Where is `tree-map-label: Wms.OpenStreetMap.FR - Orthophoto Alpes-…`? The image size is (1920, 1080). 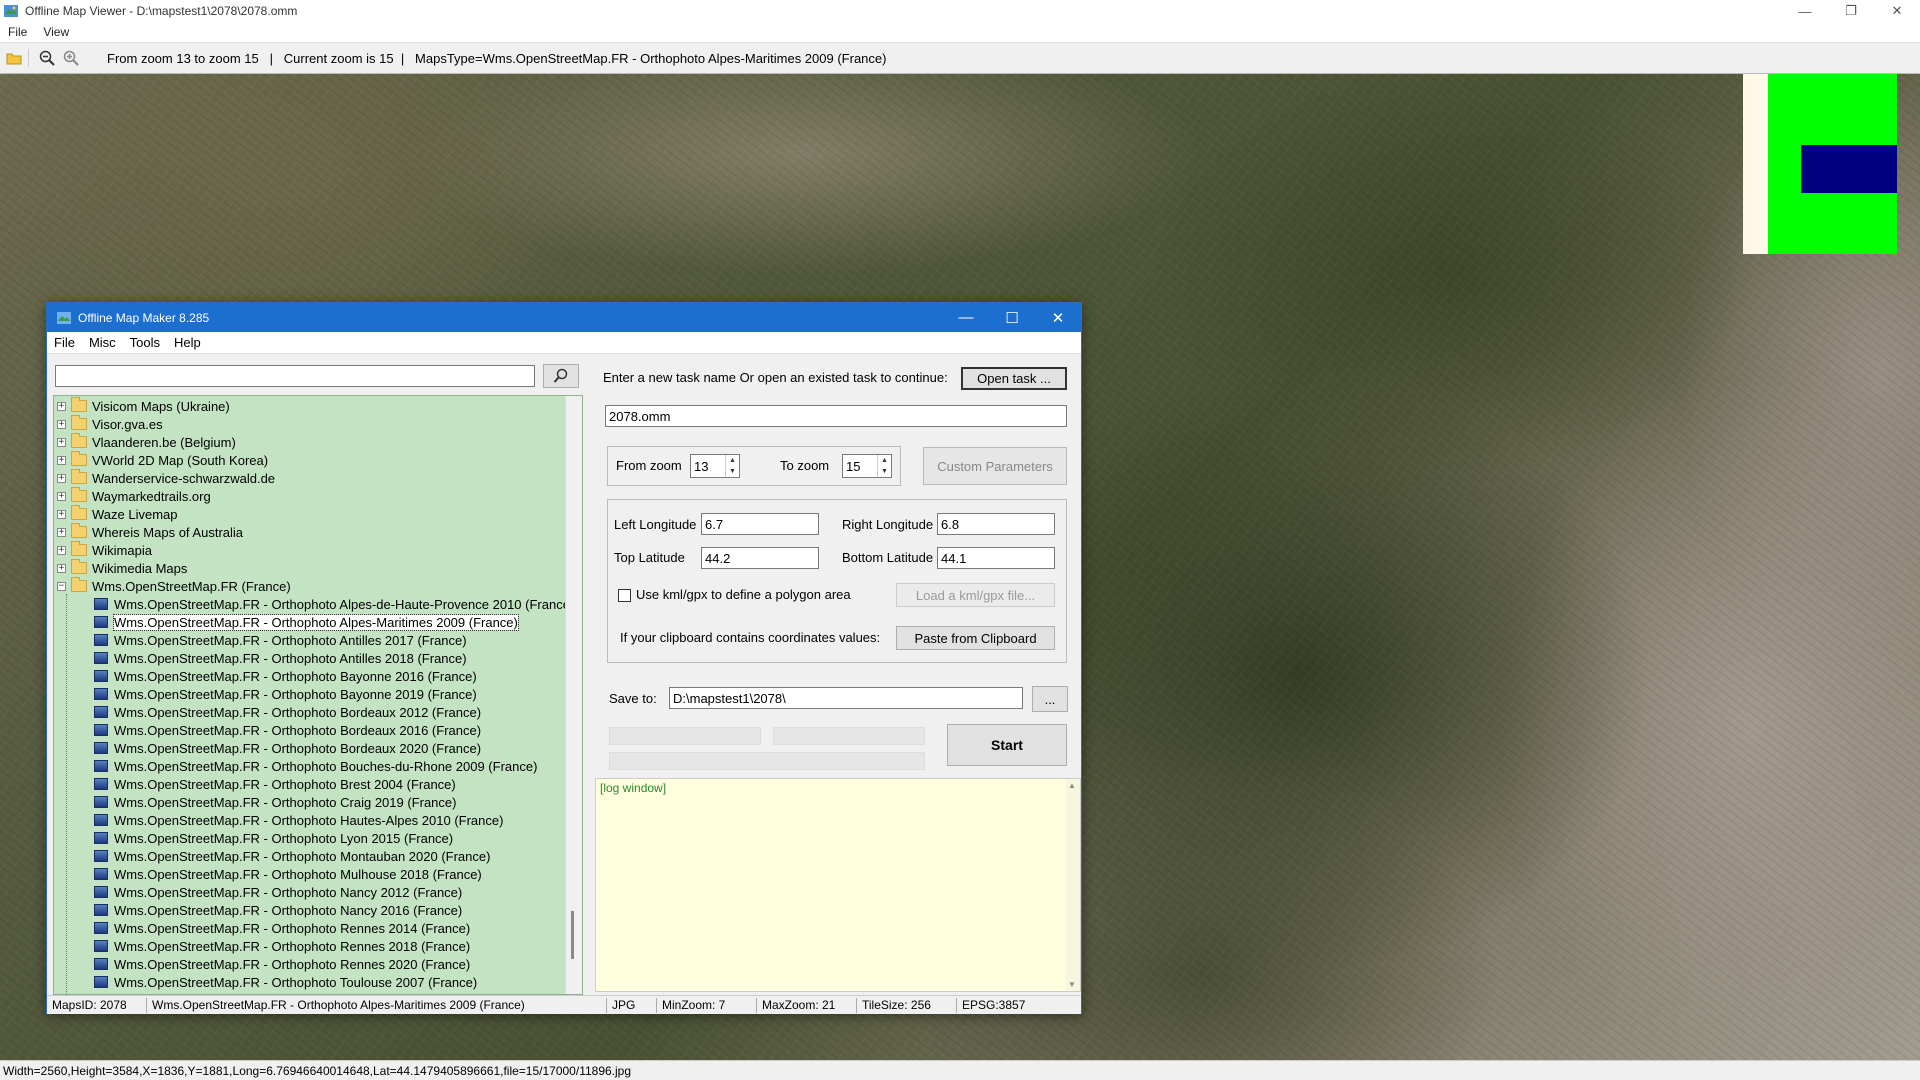
tree-map-label: Wms.OpenStreetMap.FR - Orthophoto Alpes-… is located at coordinates (344, 604).